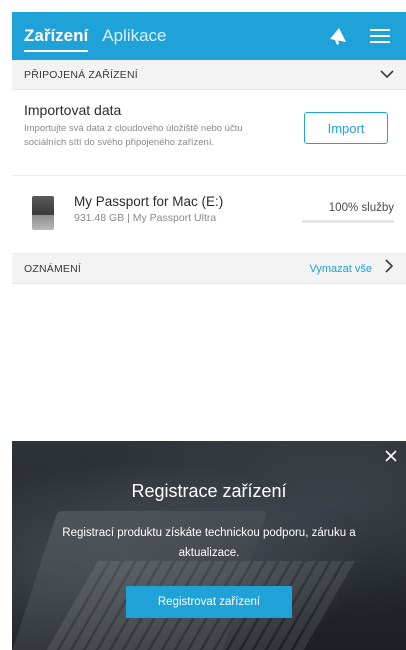 The width and height of the screenshot is (406, 650). What do you see at coordinates (53, 268) in the screenshot?
I see `notifications-title: OZNÁMENÍ` at bounding box center [53, 268].